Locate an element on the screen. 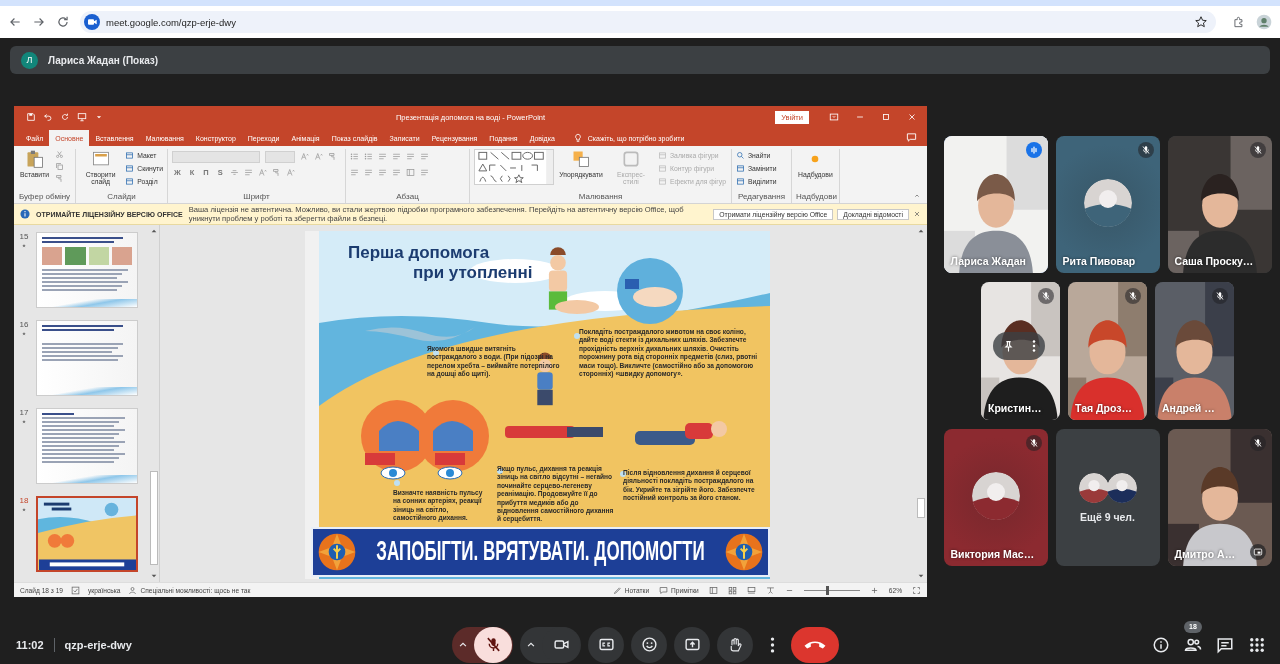  decrease-size-icon is located at coordinates (318, 156).